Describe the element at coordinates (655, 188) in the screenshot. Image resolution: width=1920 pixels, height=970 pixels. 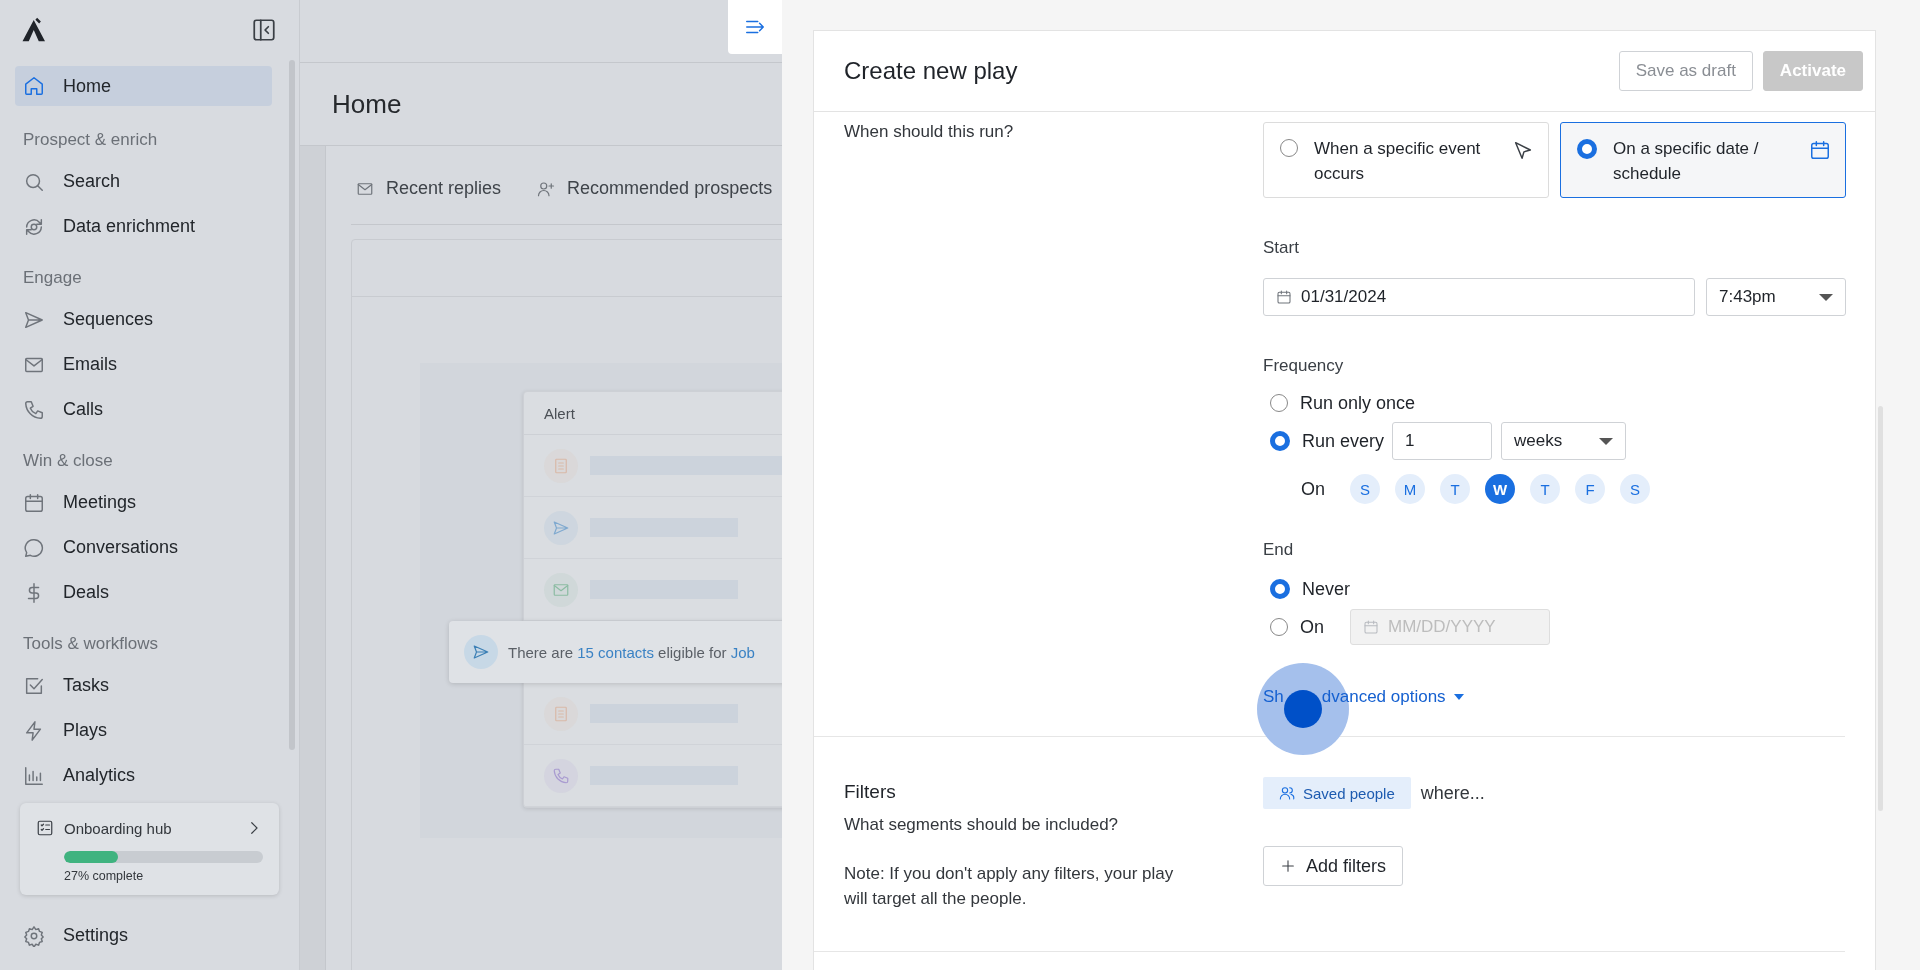
I see `tab: Recommended prospects` at that location.